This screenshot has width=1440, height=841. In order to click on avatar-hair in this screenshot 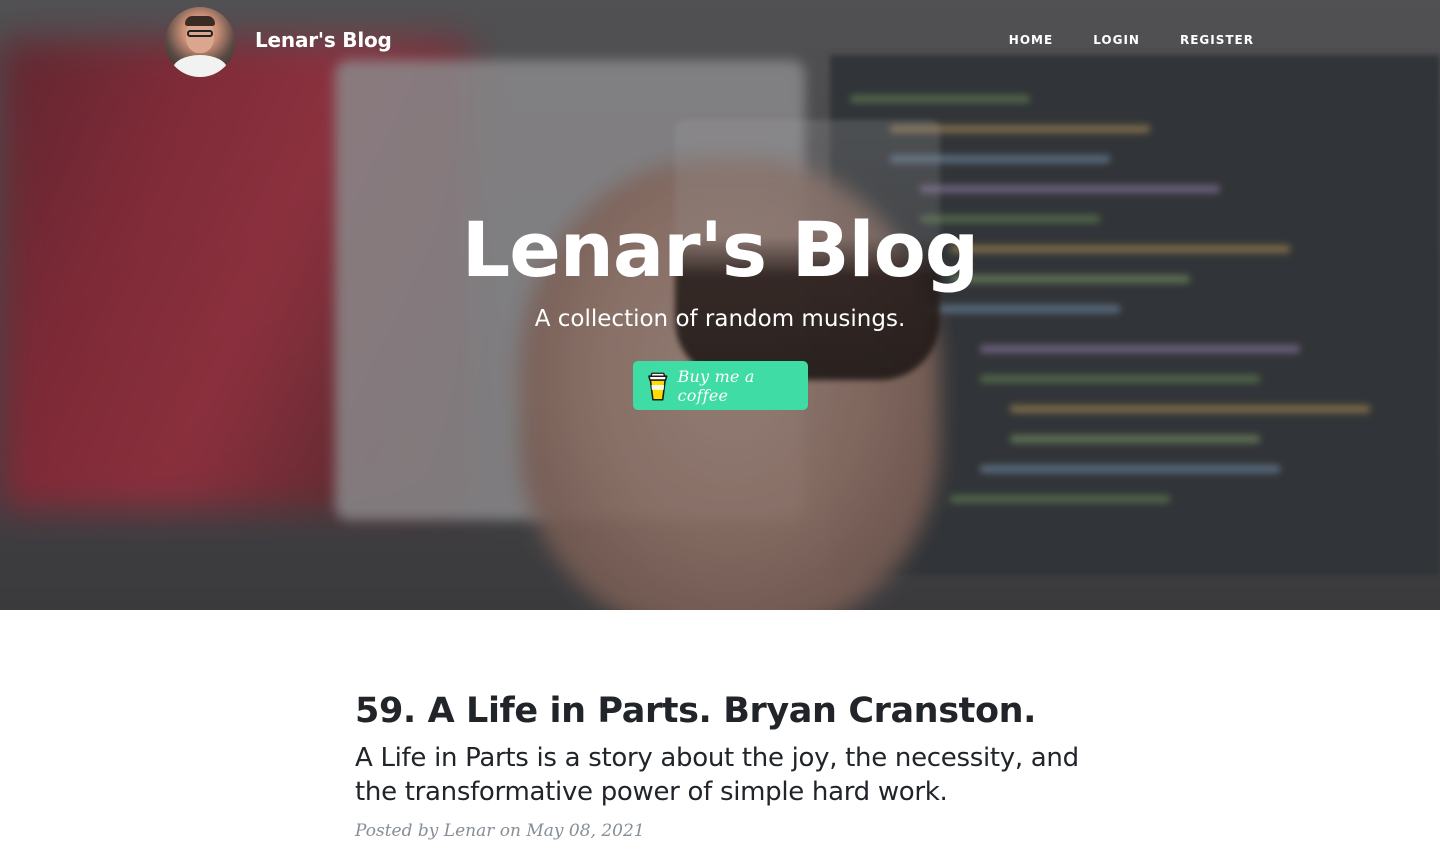, I will do `click(200, 21)`.